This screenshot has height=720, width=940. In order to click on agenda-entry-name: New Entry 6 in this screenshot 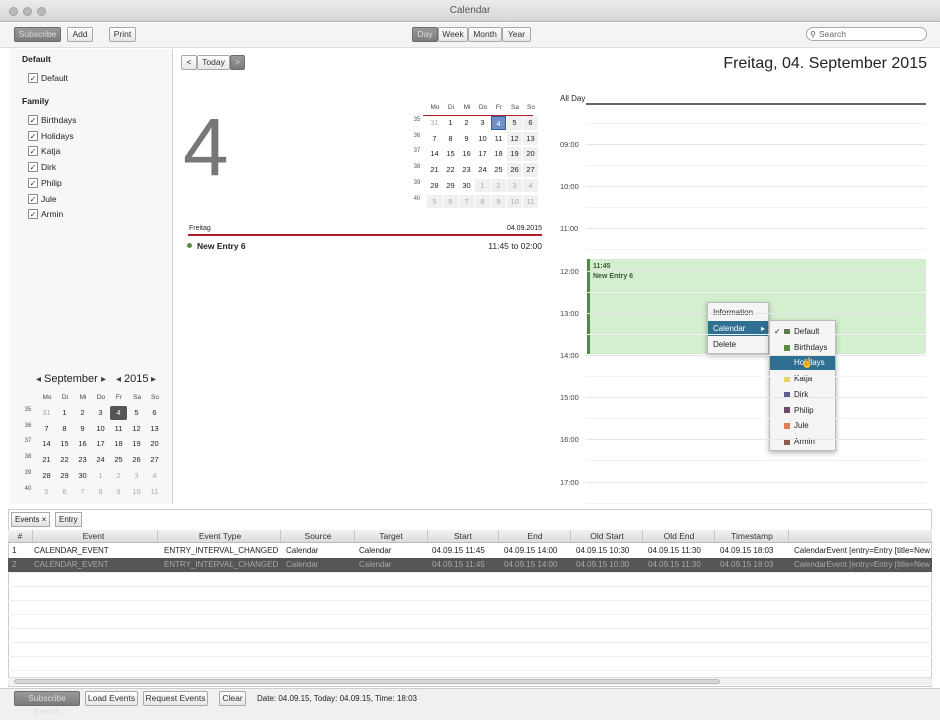, I will do `click(221, 246)`.